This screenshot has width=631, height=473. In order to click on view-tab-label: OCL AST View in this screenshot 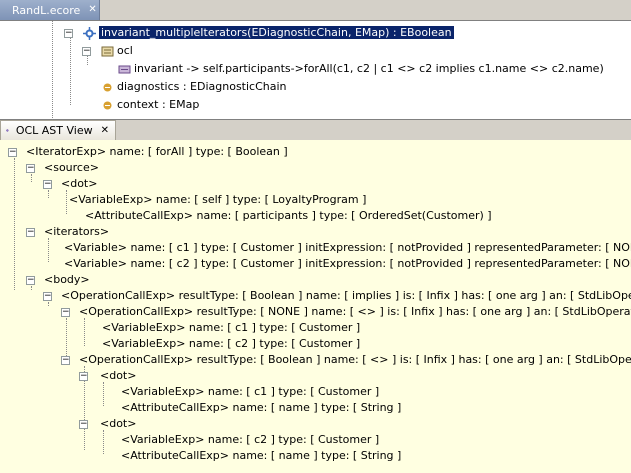, I will do `click(54, 130)`.